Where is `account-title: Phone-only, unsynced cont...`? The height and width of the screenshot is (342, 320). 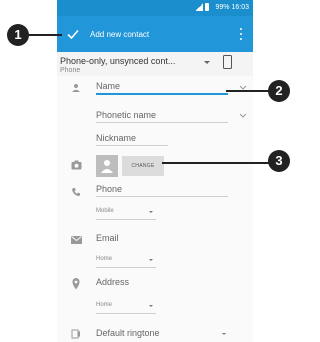
account-title: Phone-only, unsynced cont... is located at coordinates (118, 61).